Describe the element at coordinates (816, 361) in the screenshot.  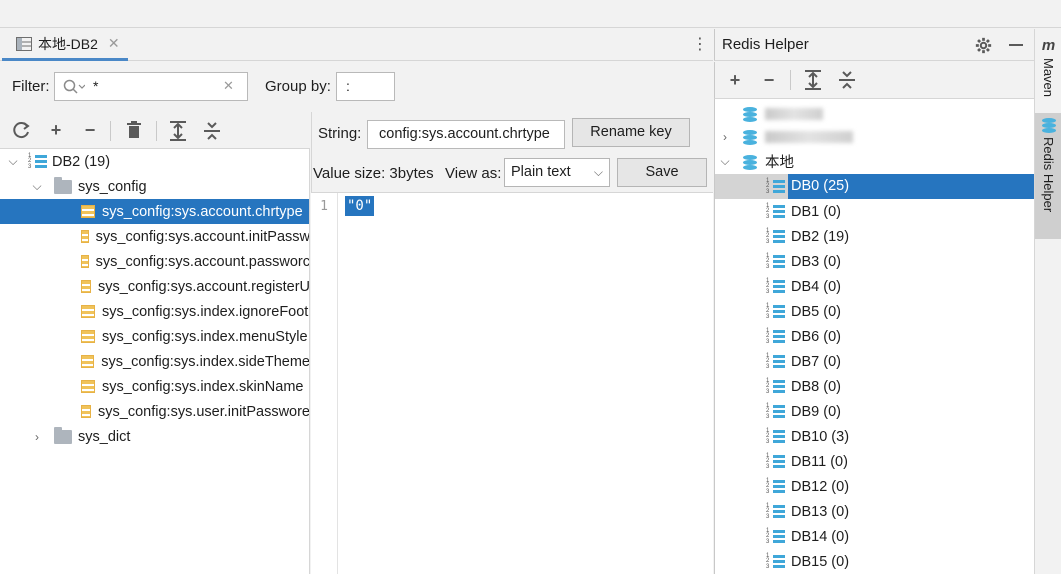
I see `db-label: DB7 (0)` at that location.